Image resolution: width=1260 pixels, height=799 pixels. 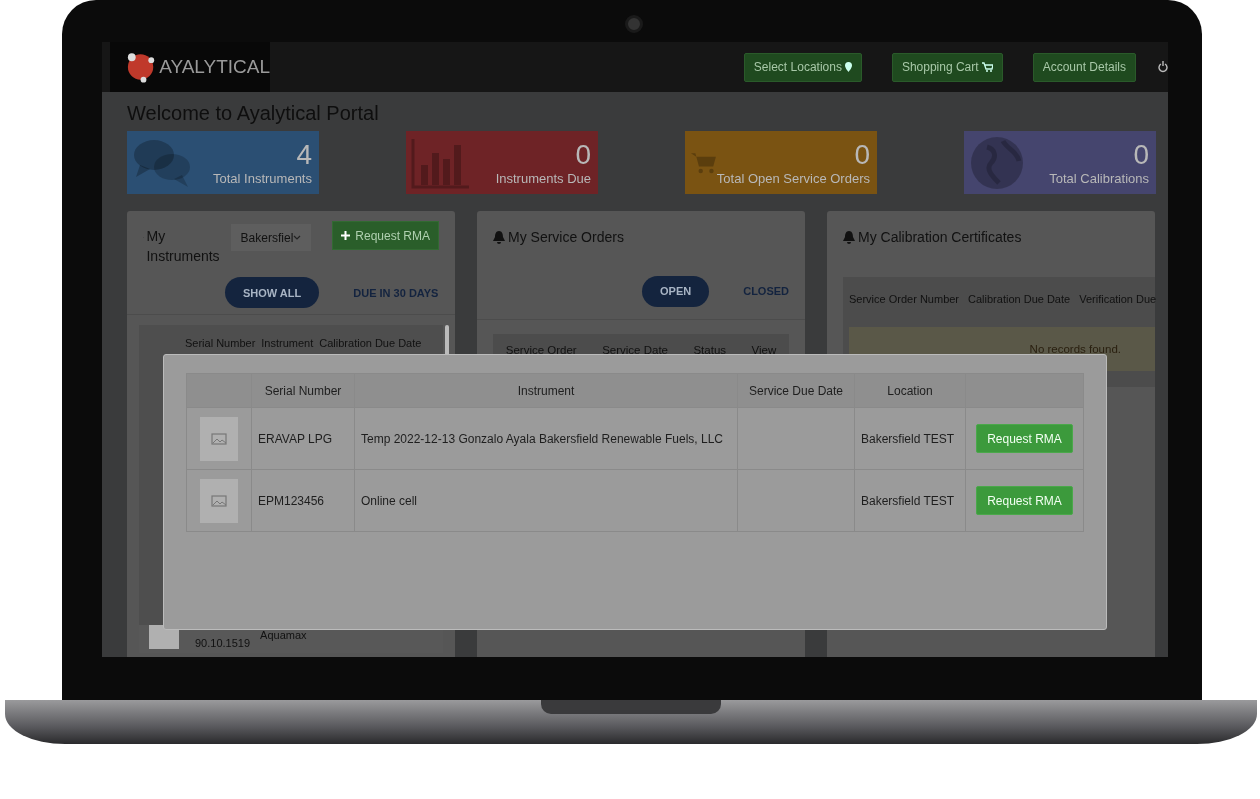 What do you see at coordinates (223, 644) in the screenshot?
I see `table-cell-text: 90.10.1519` at bounding box center [223, 644].